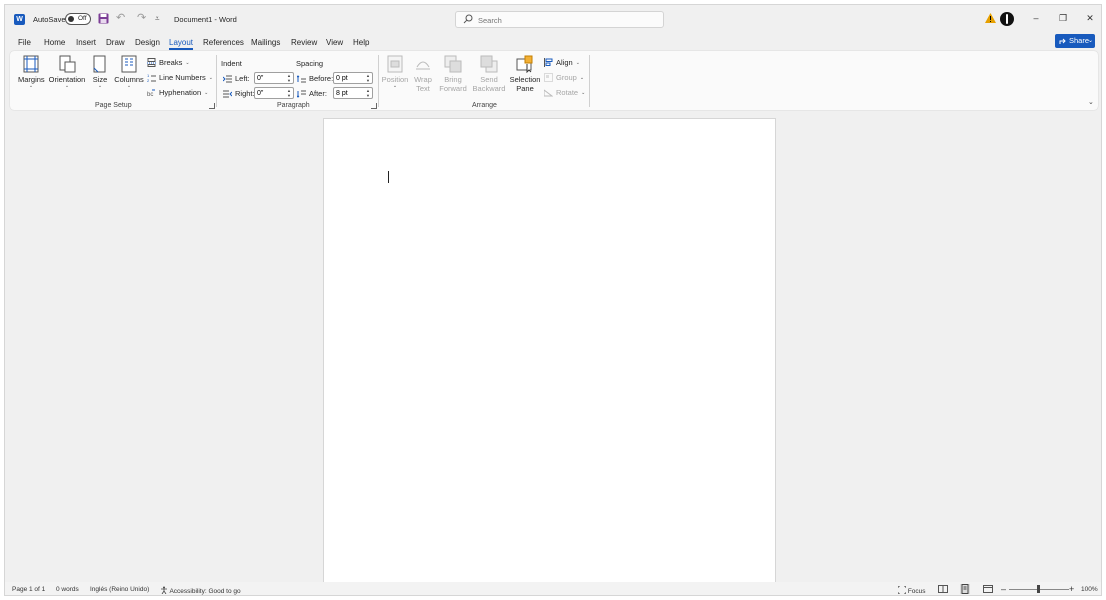  Describe the element at coordinates (1092, 102) in the screenshot. I see `collapse-ribbon-icon: ⌄` at that location.